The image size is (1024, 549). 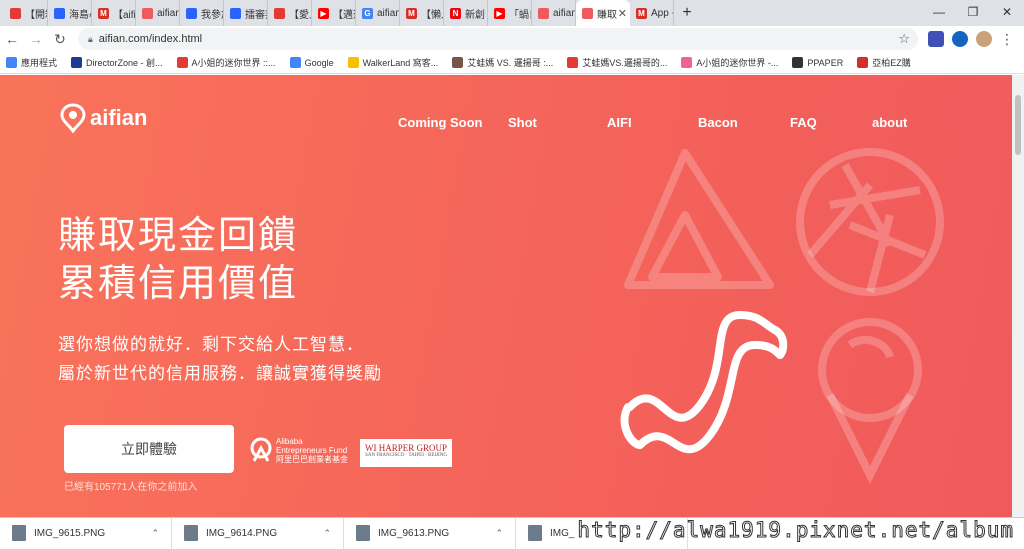 I want to click on headline-line-1: 賺取現金回饋, so click(x=178, y=236).